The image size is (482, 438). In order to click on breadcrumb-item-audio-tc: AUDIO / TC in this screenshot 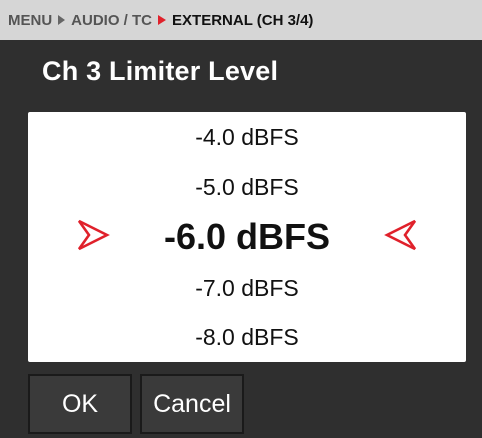, I will do `click(111, 20)`.